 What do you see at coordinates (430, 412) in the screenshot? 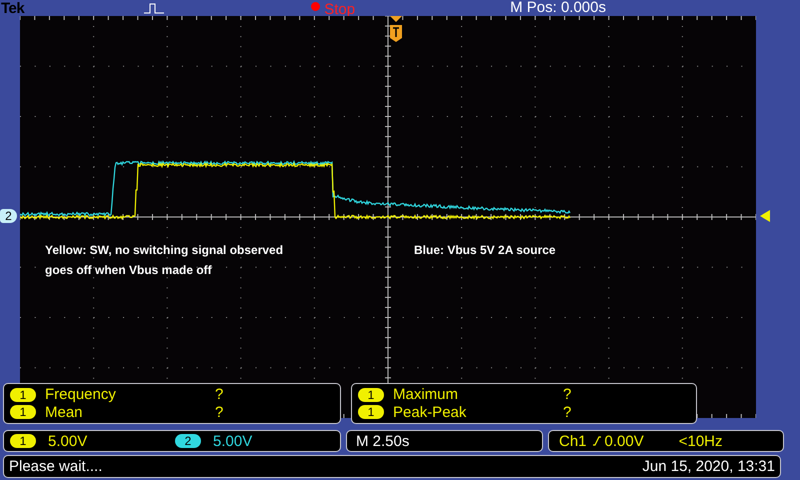
I see `measurement-name: Peak-Peak` at bounding box center [430, 412].